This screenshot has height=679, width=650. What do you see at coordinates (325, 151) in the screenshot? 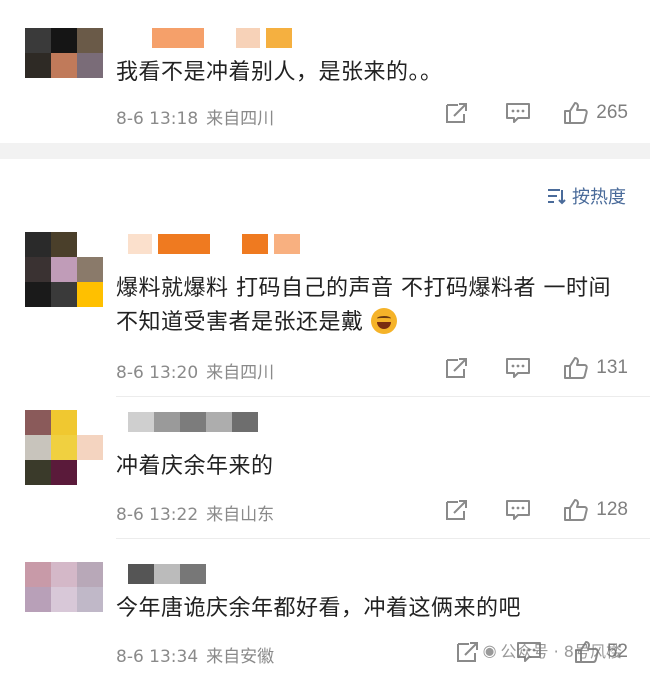
I see `section-divider` at bounding box center [325, 151].